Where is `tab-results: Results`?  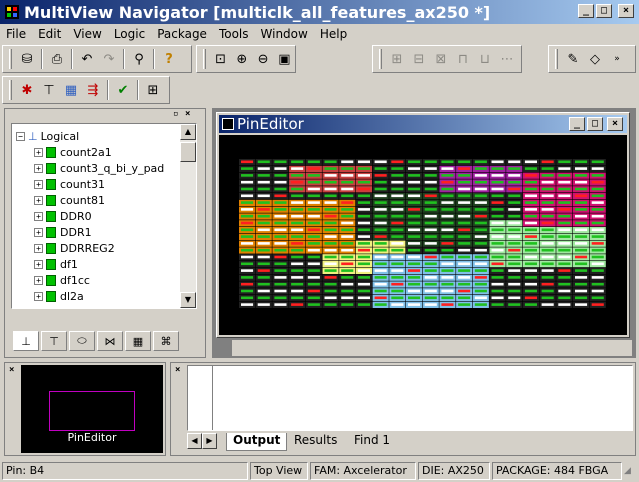 tab-results: Results is located at coordinates (315, 442).